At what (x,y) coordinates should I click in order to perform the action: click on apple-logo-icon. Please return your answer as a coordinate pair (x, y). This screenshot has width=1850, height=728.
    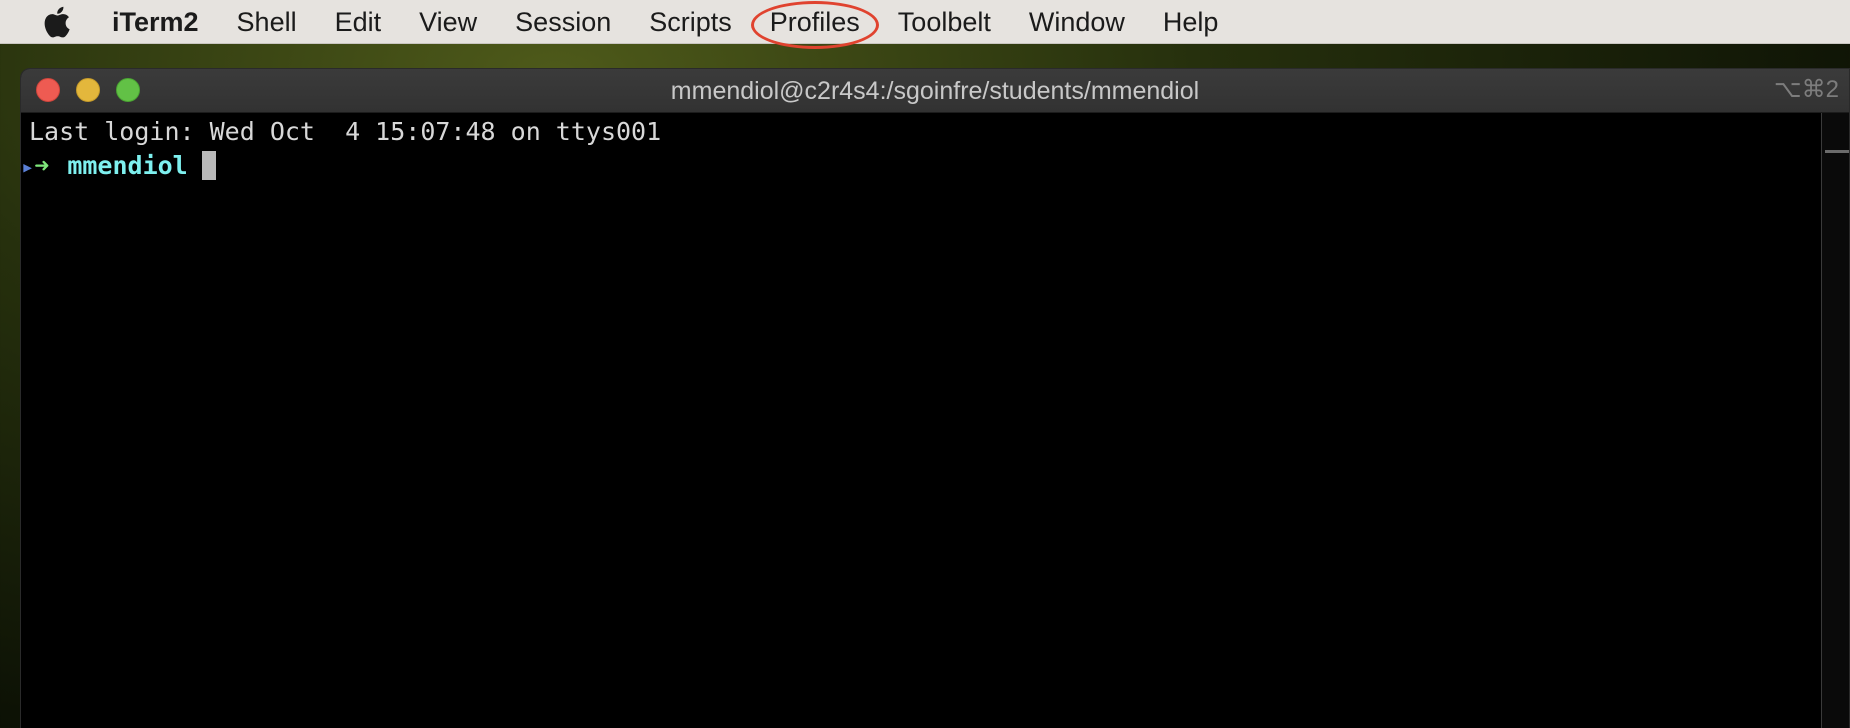
    Looking at the image, I should click on (57, 21).